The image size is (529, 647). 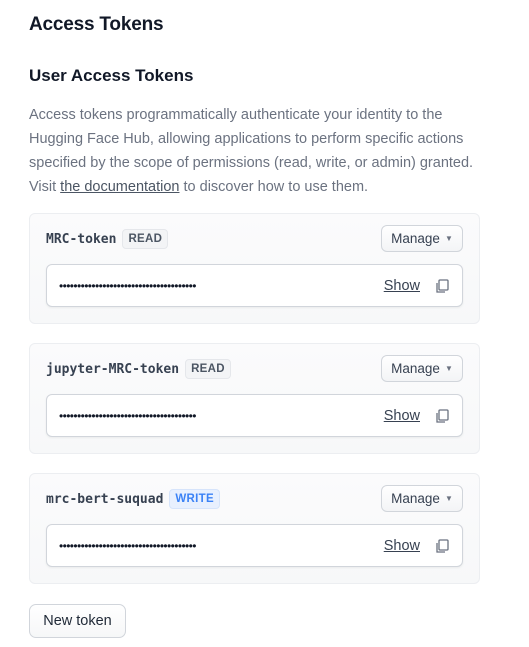 I want to click on new-token-button-label: New token, so click(x=77, y=621).